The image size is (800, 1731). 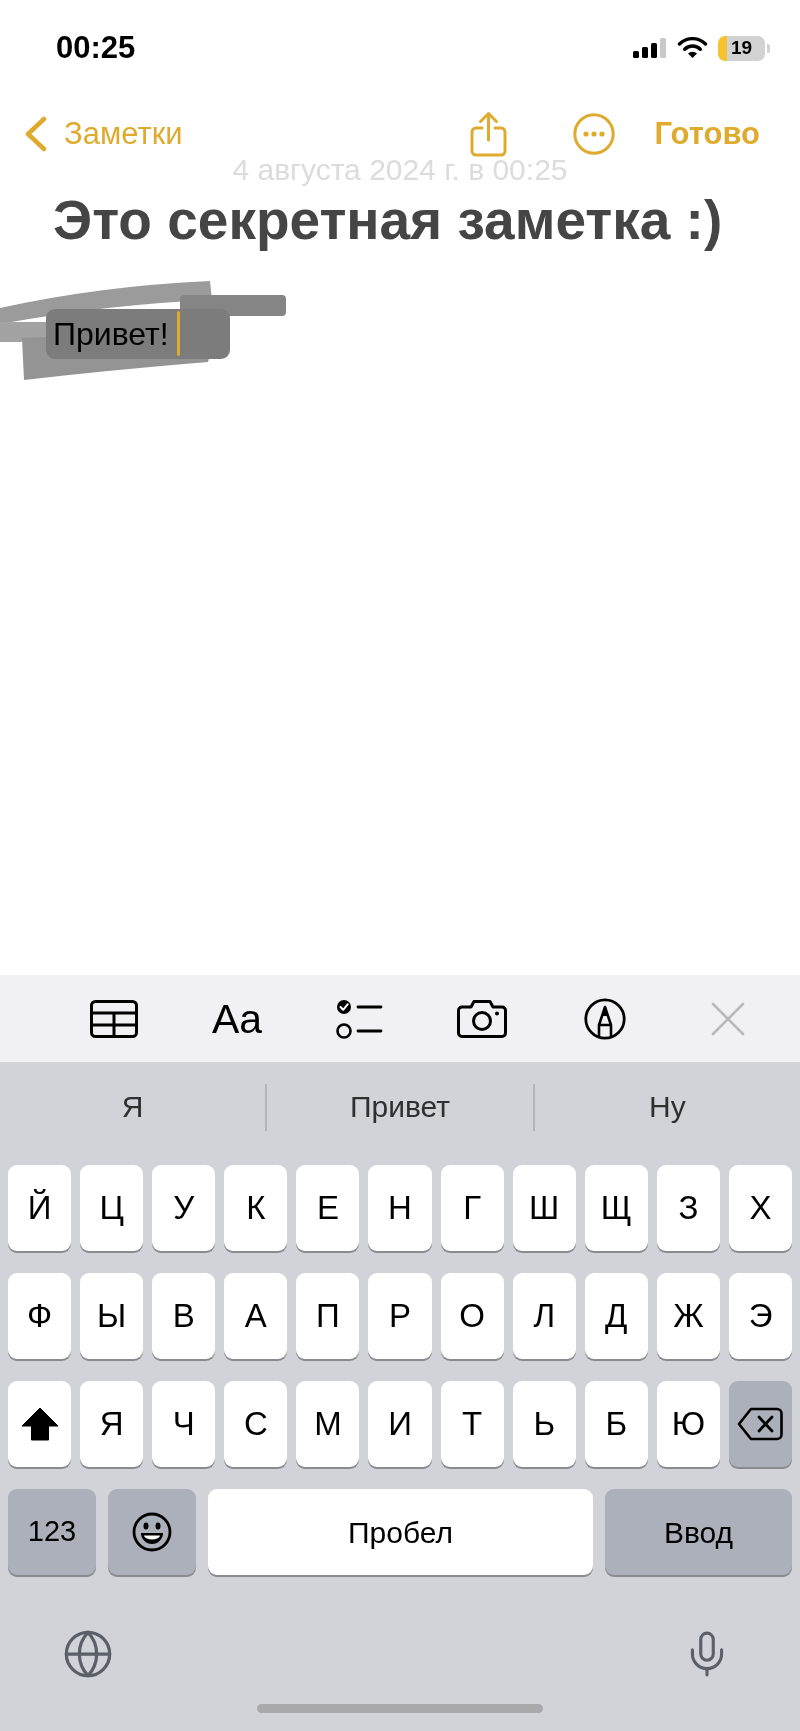 What do you see at coordinates (114, 1018) in the screenshot?
I see `table-icon` at bounding box center [114, 1018].